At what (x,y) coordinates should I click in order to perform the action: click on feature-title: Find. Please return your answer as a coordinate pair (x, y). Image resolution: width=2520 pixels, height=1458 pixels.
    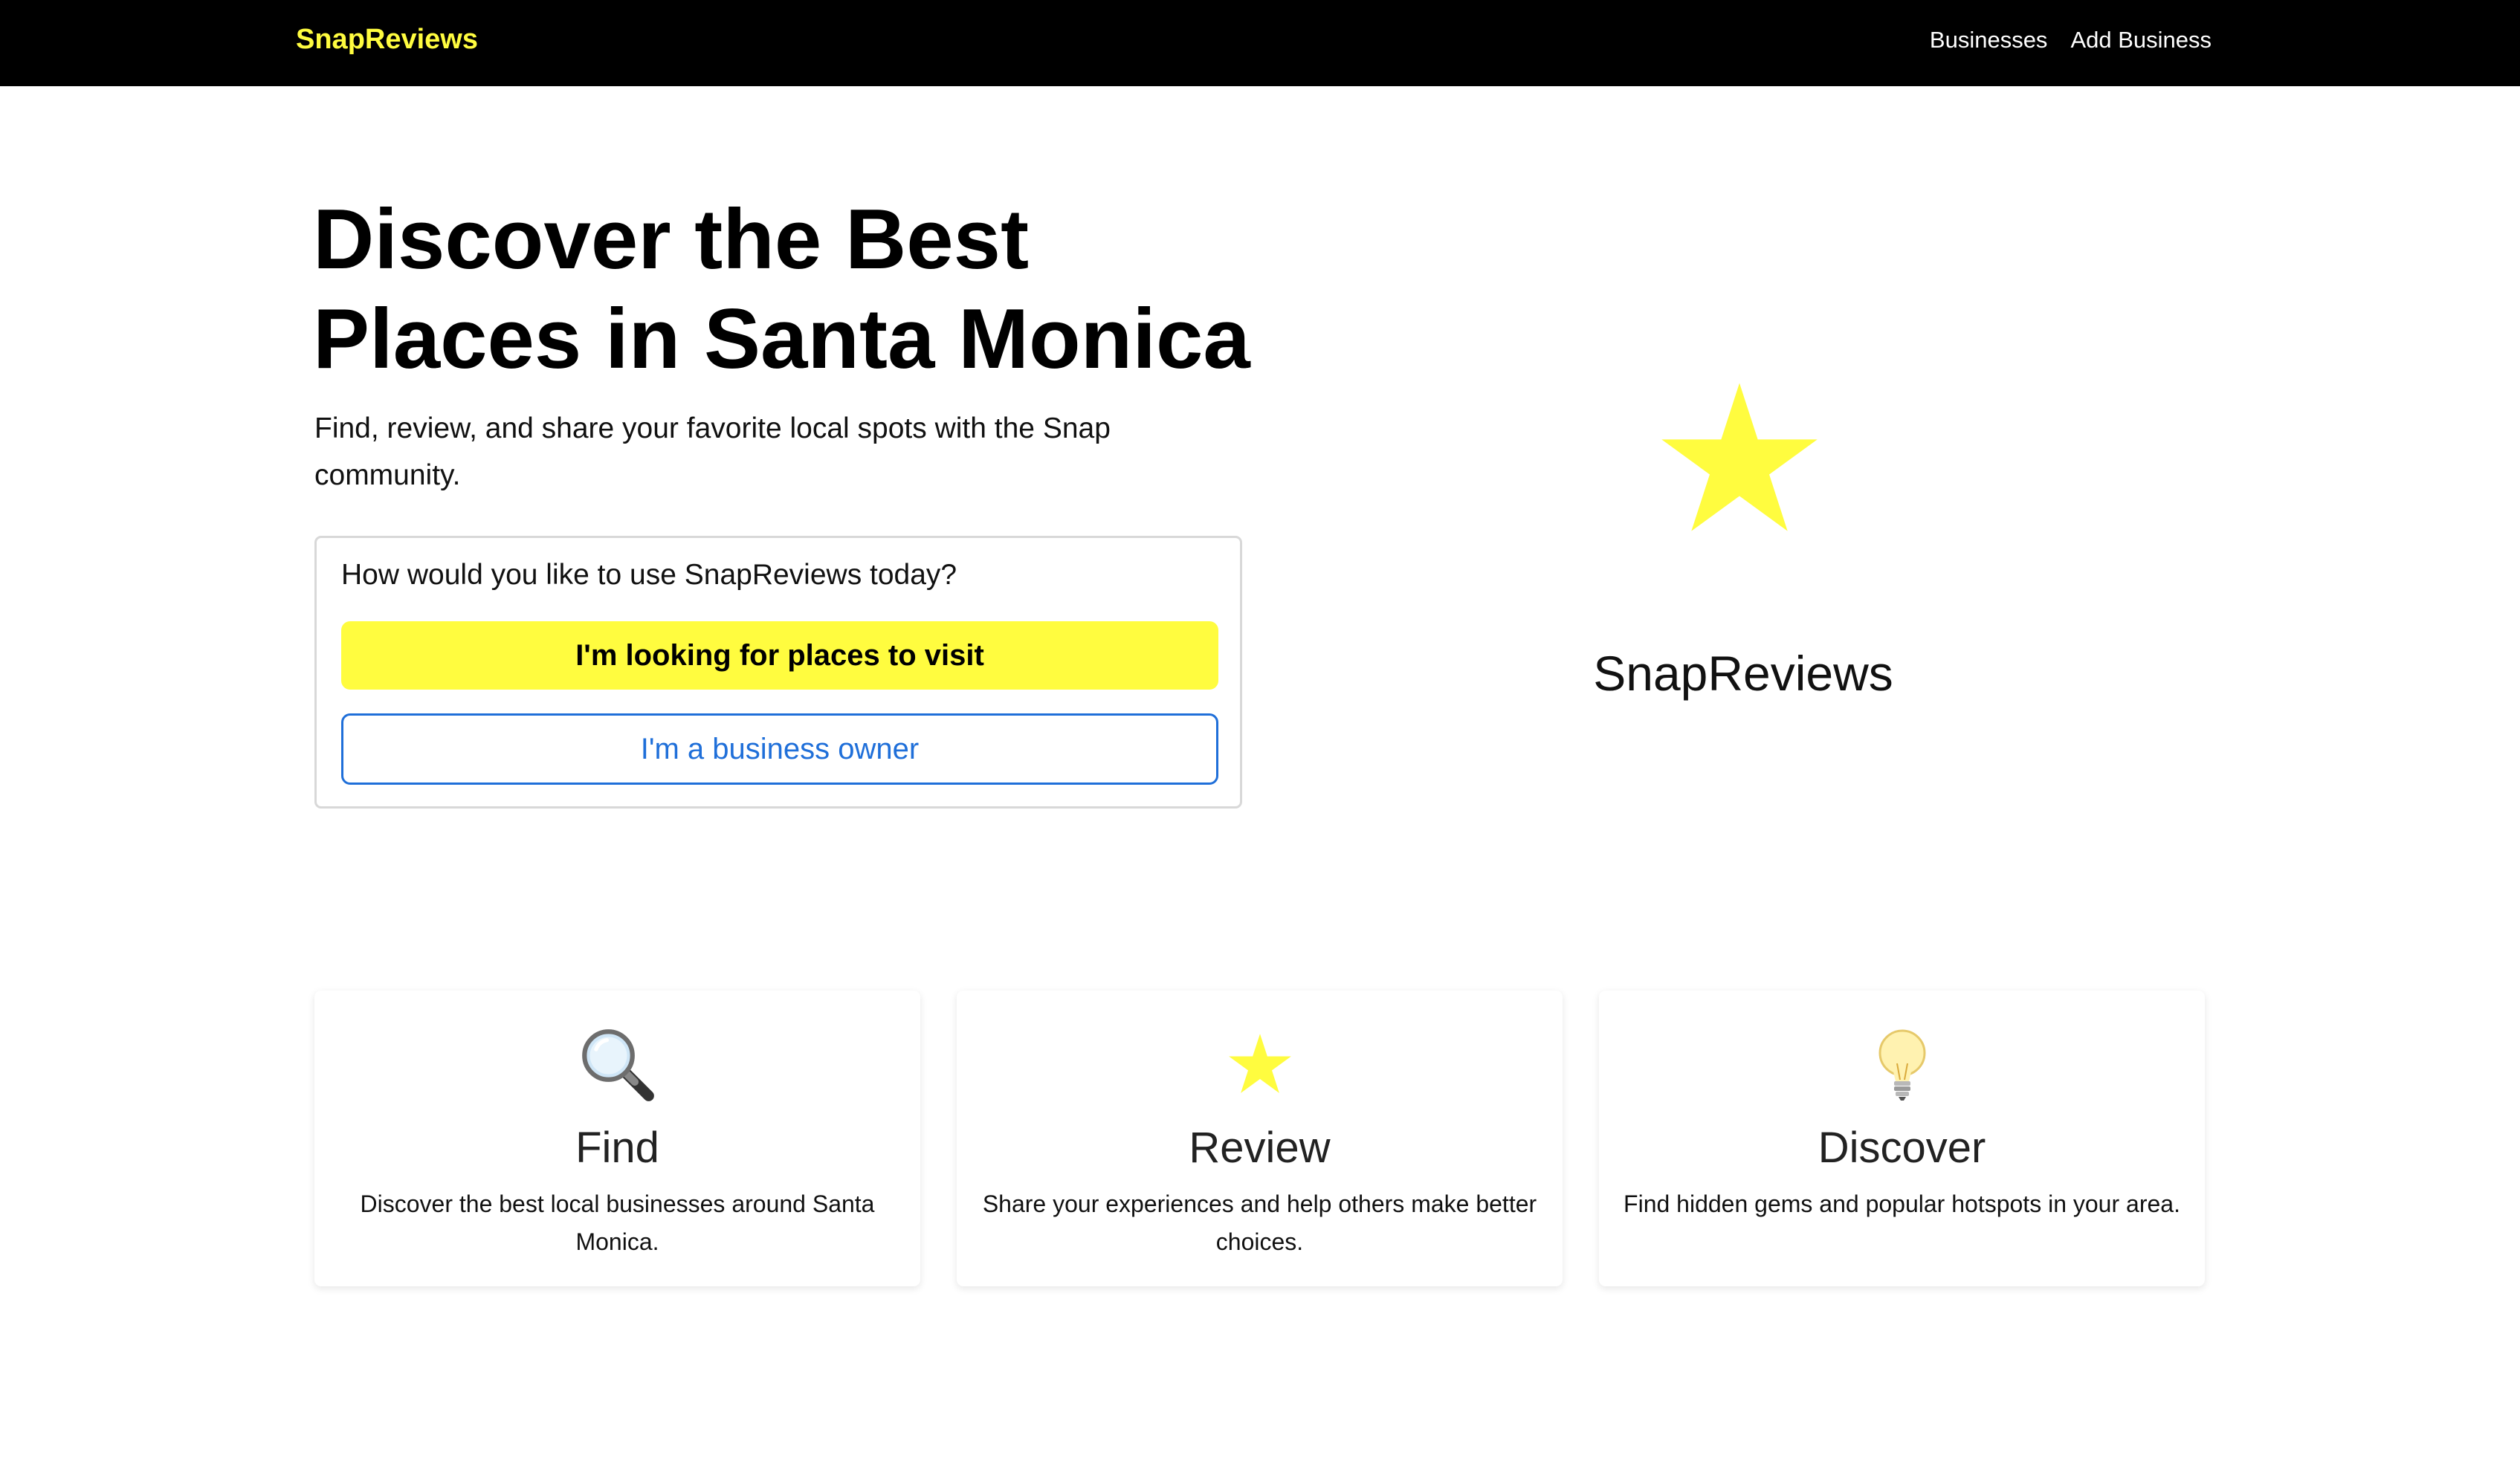
    Looking at the image, I should click on (617, 1148).